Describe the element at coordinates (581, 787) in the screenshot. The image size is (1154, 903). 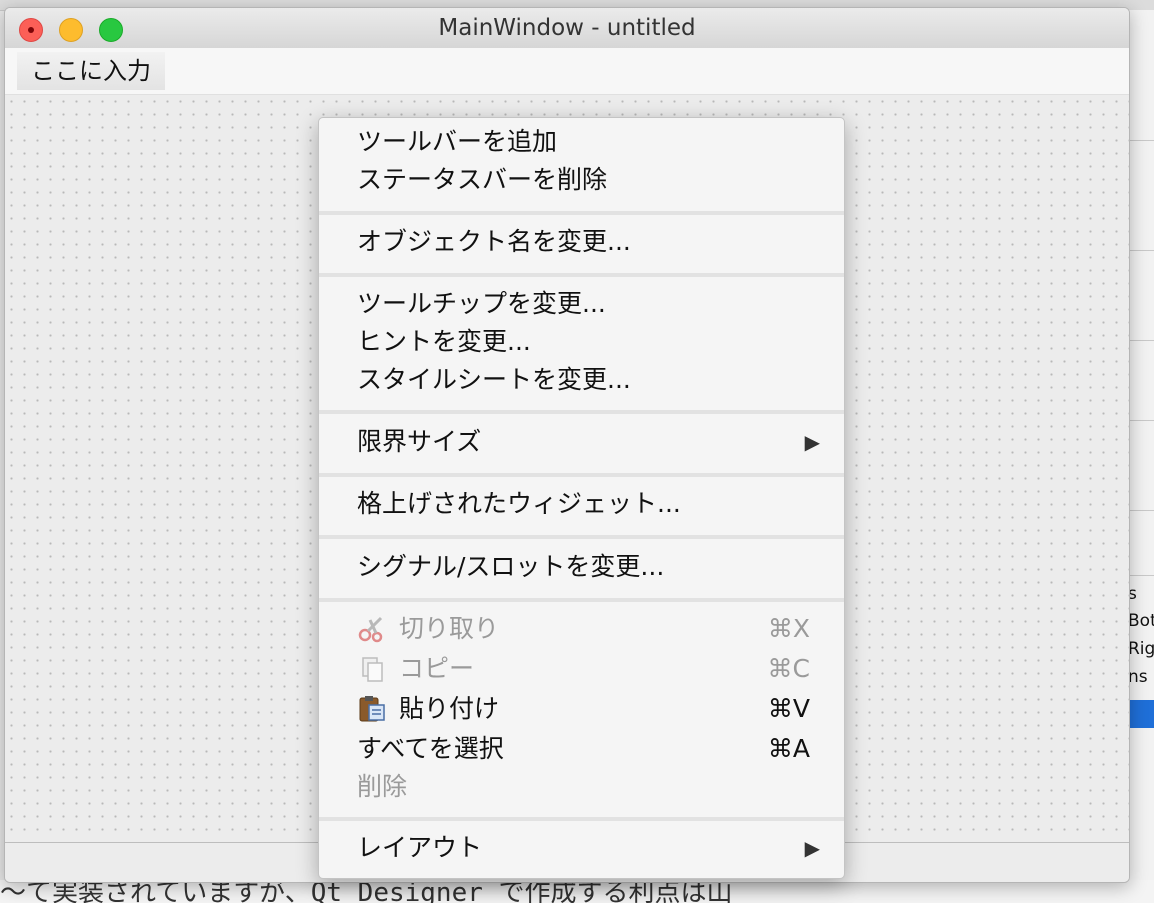
I see `menu-item-delete: 削除` at that location.